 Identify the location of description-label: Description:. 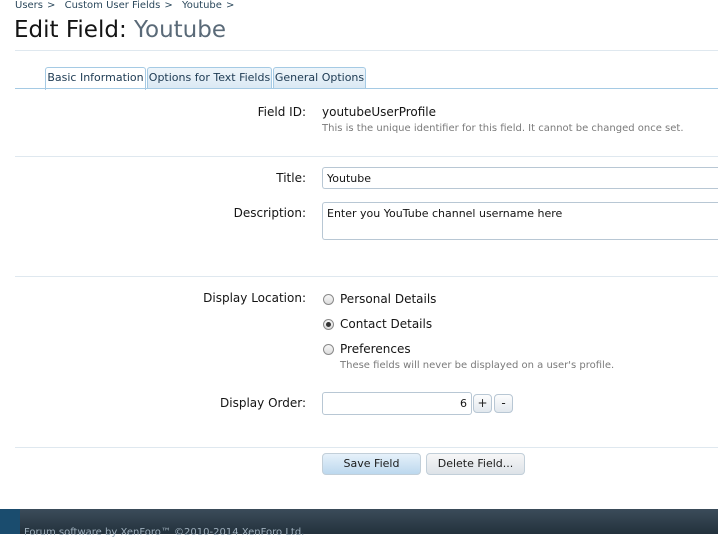
(269, 213).